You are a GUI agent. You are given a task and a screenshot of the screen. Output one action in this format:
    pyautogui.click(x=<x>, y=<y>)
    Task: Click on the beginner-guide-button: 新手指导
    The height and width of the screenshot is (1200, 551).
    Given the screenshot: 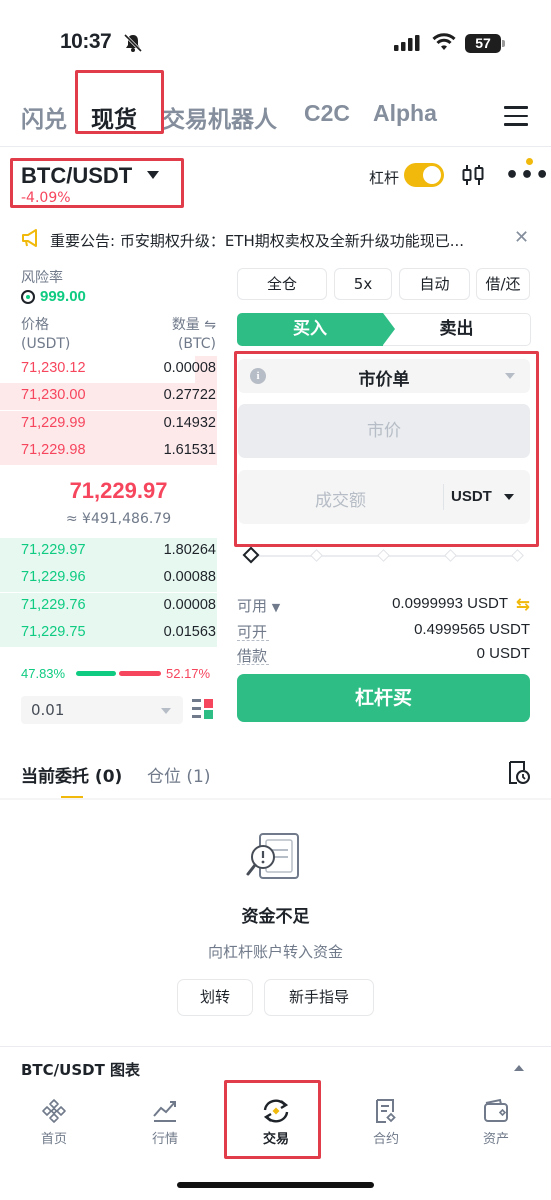 What is the action you would take?
    pyautogui.click(x=319, y=997)
    